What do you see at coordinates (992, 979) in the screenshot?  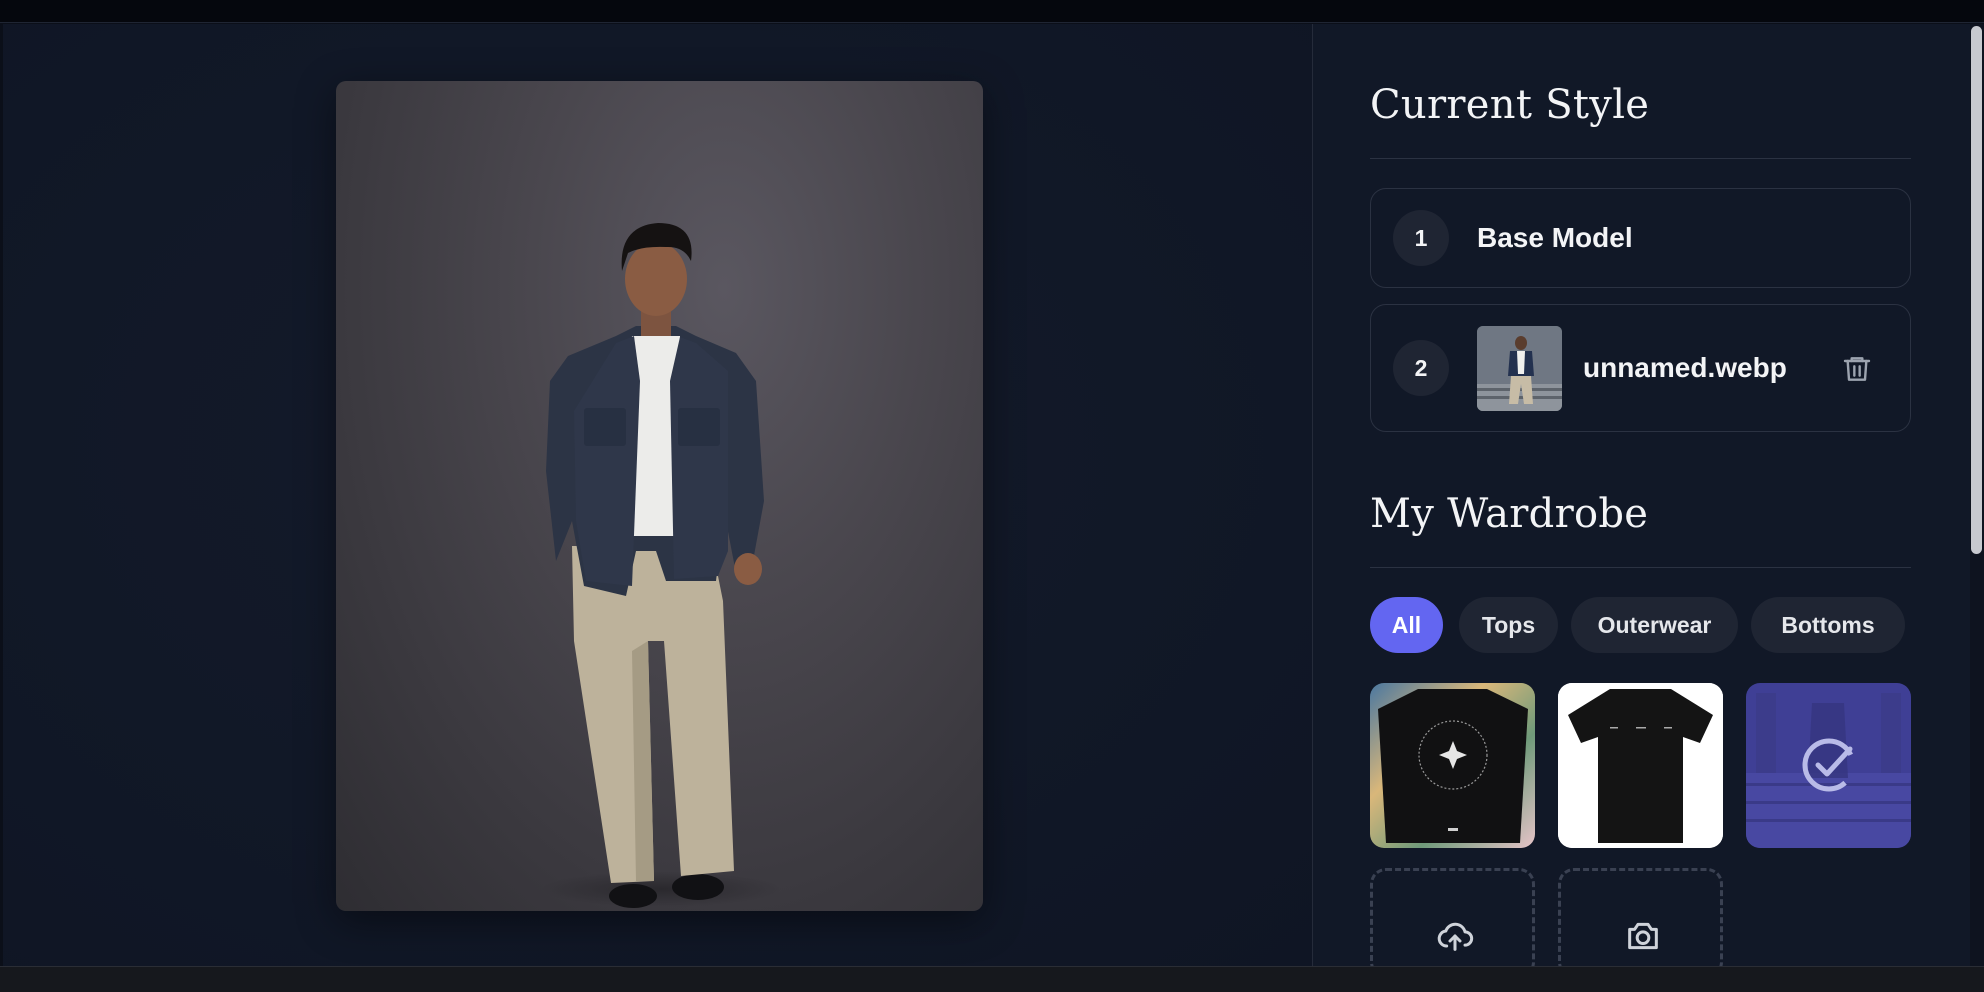 I see `browser-bottom-bar` at bounding box center [992, 979].